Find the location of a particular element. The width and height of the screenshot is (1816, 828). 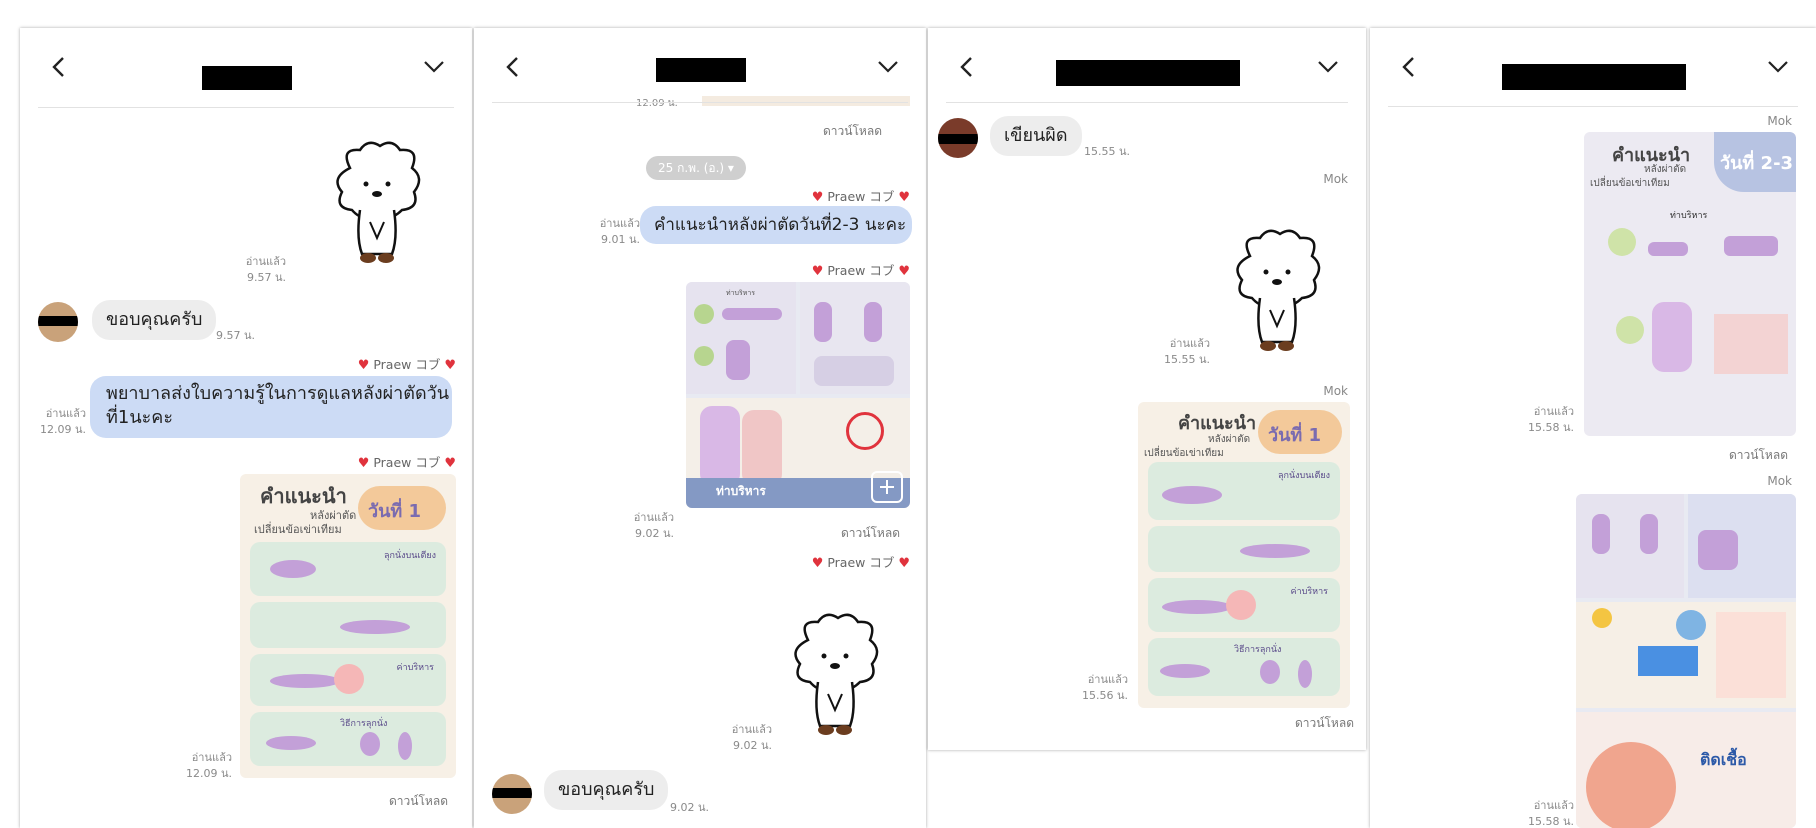

read-receipt: อ่านแล้ว 15.55 น. is located at coordinates (1186, 351).